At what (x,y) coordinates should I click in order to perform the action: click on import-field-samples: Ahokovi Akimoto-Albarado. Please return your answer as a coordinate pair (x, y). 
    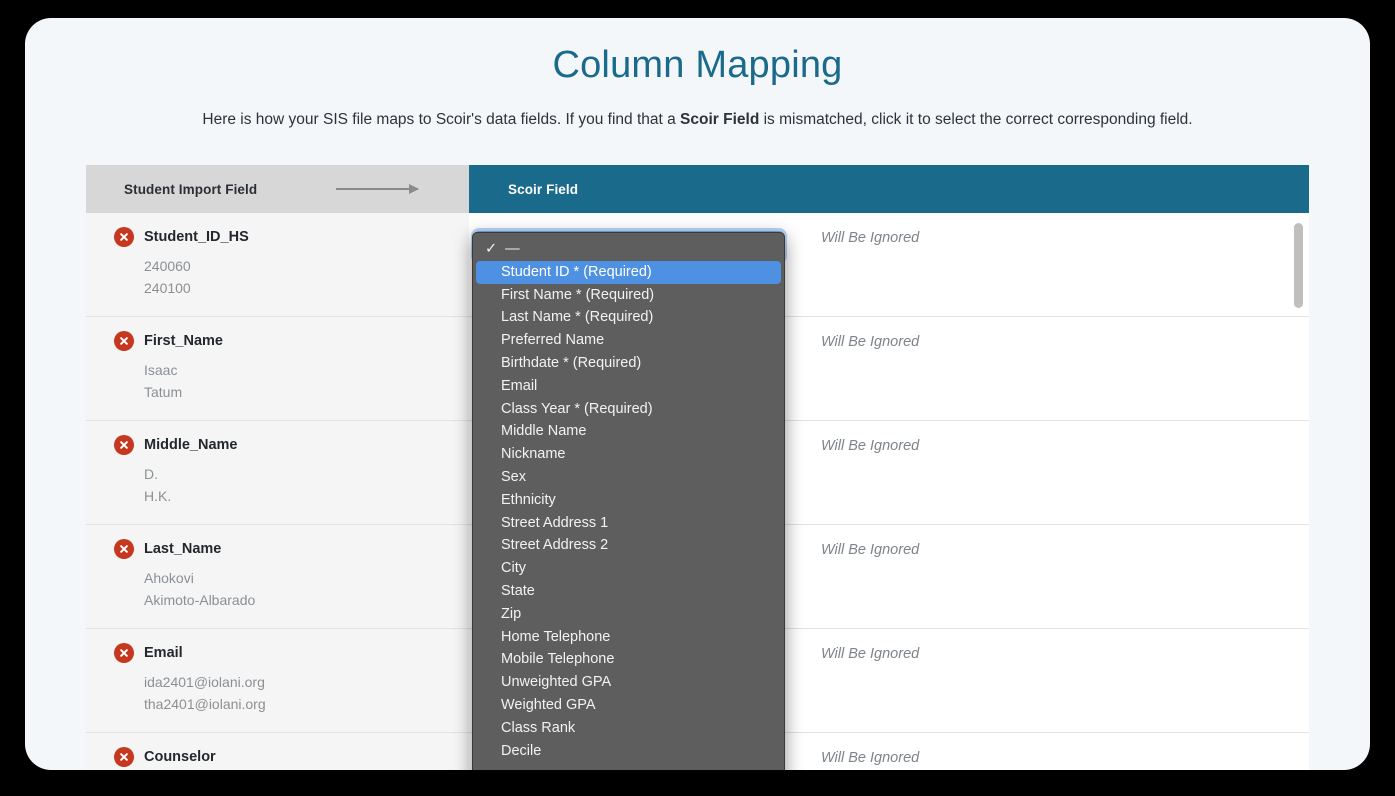
    Looking at the image, I should click on (291, 585).